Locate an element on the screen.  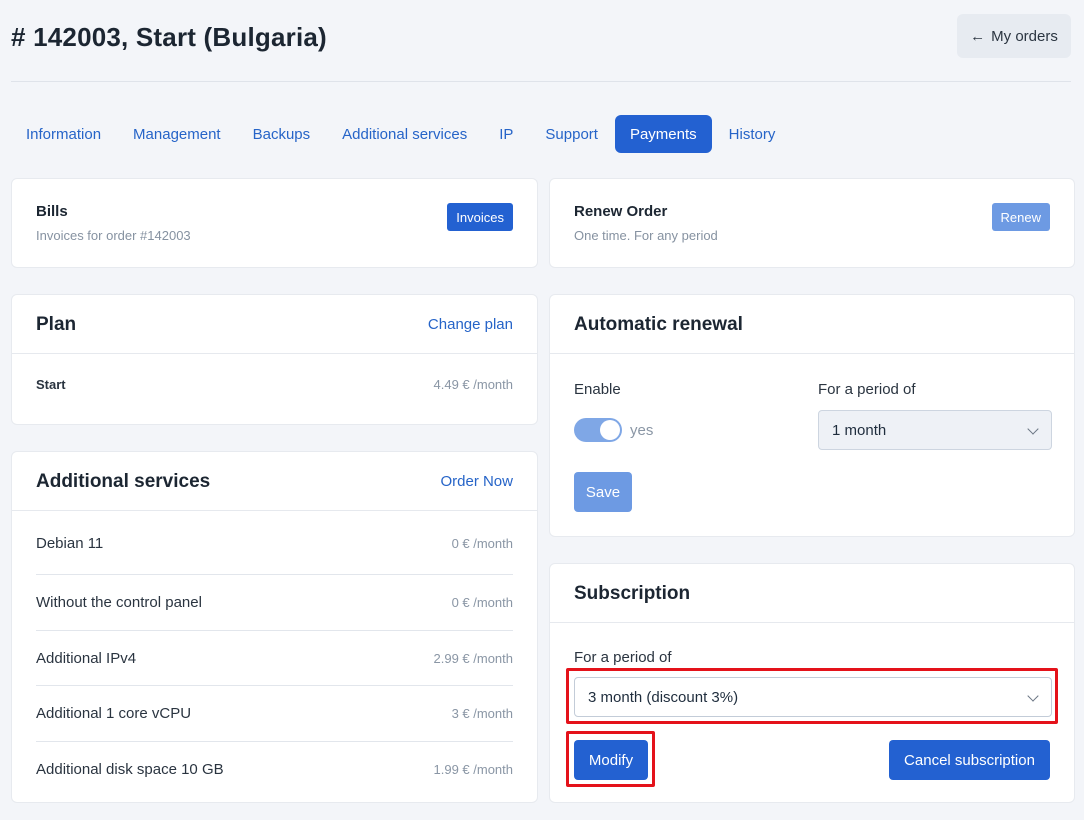
order-now-link: Order Now is located at coordinates (476, 481).